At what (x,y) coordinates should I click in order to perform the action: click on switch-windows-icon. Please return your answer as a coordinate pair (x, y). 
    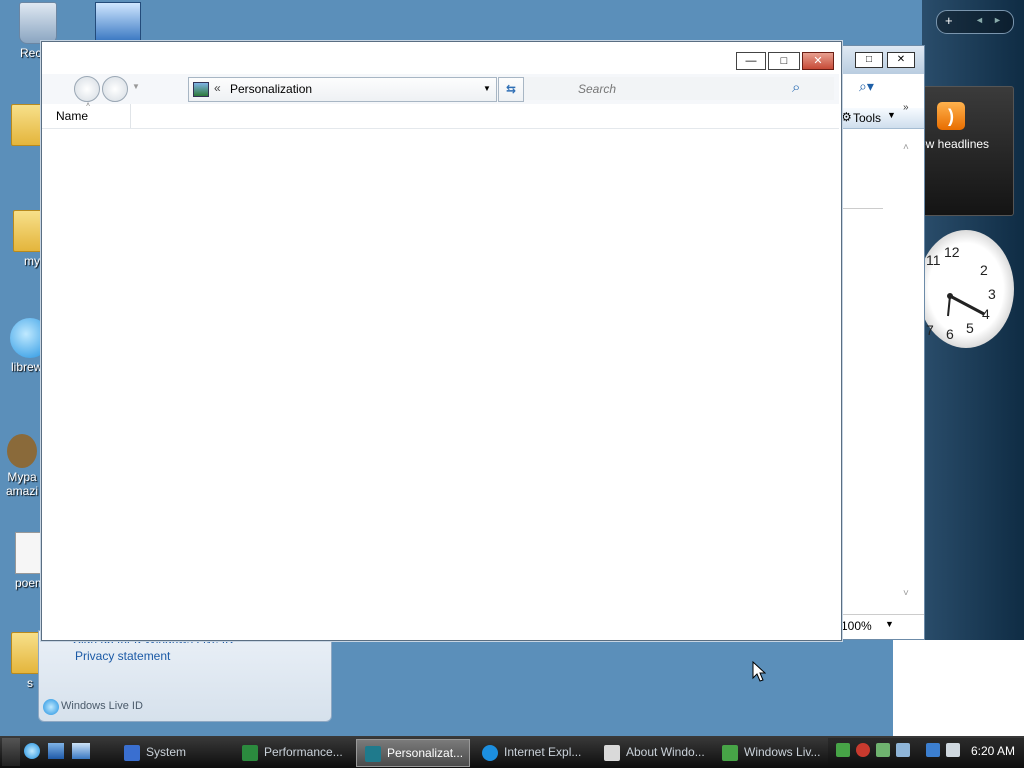
    Looking at the image, I should click on (81, 751).